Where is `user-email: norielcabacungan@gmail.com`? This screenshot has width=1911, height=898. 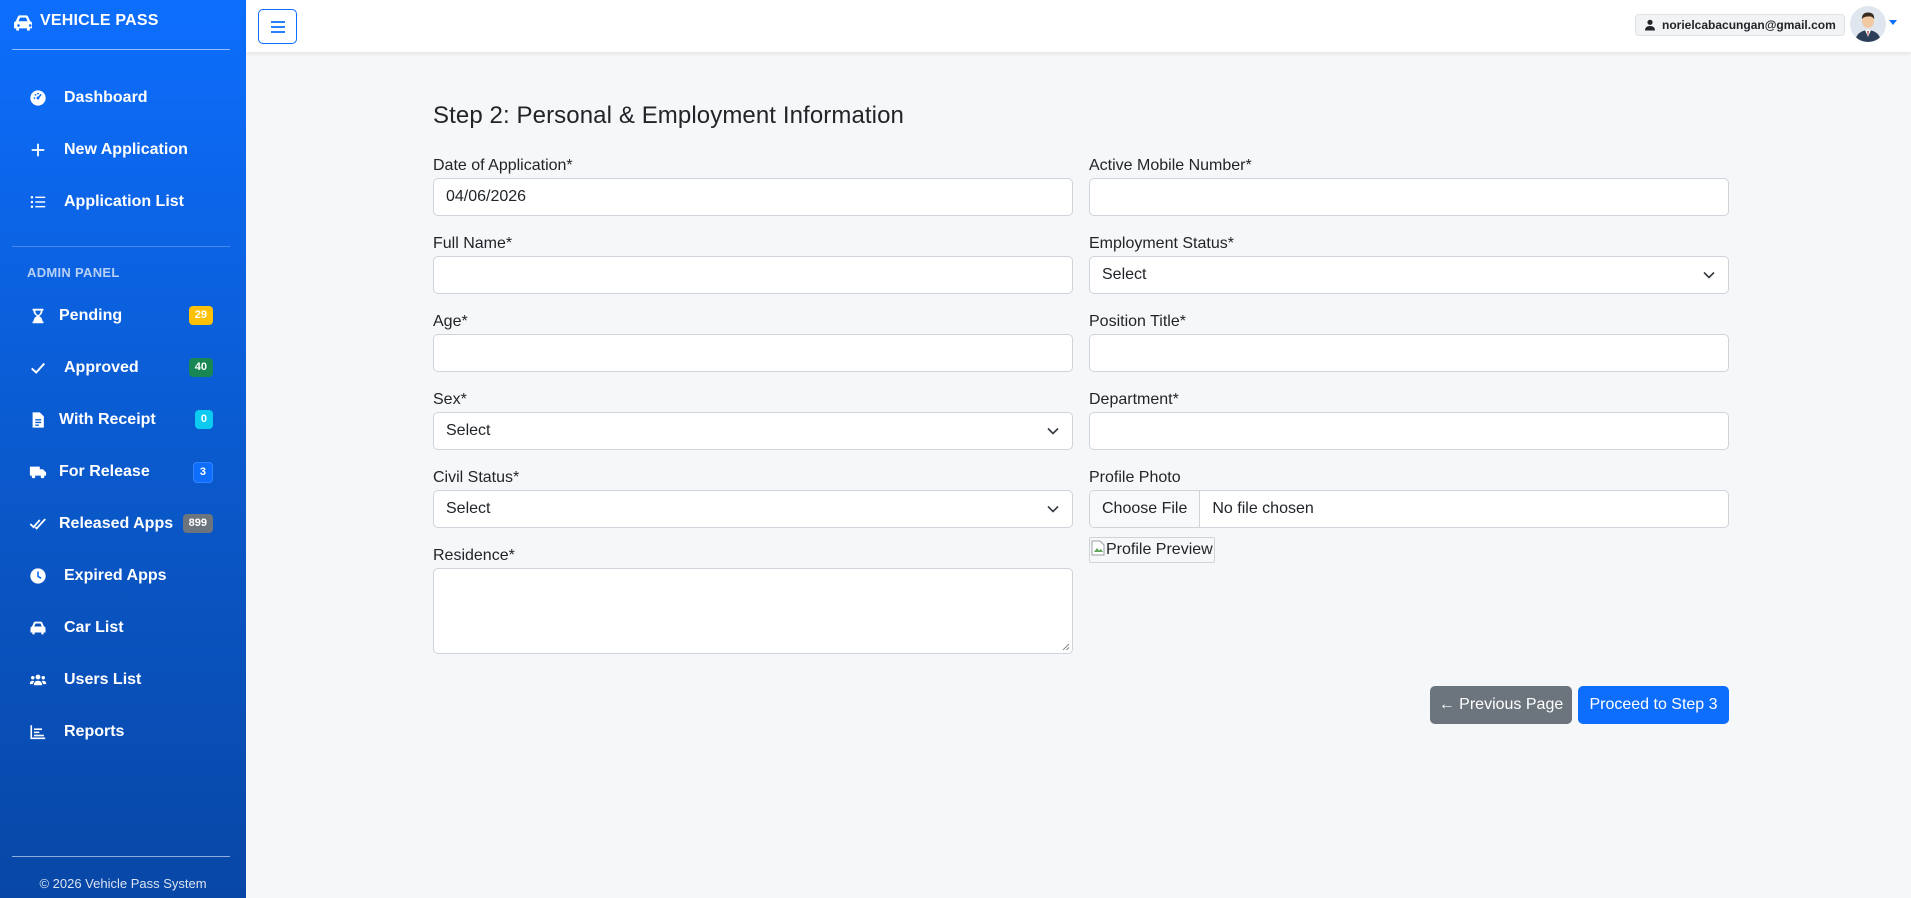
user-email: norielcabacungan@gmail.com is located at coordinates (1749, 25).